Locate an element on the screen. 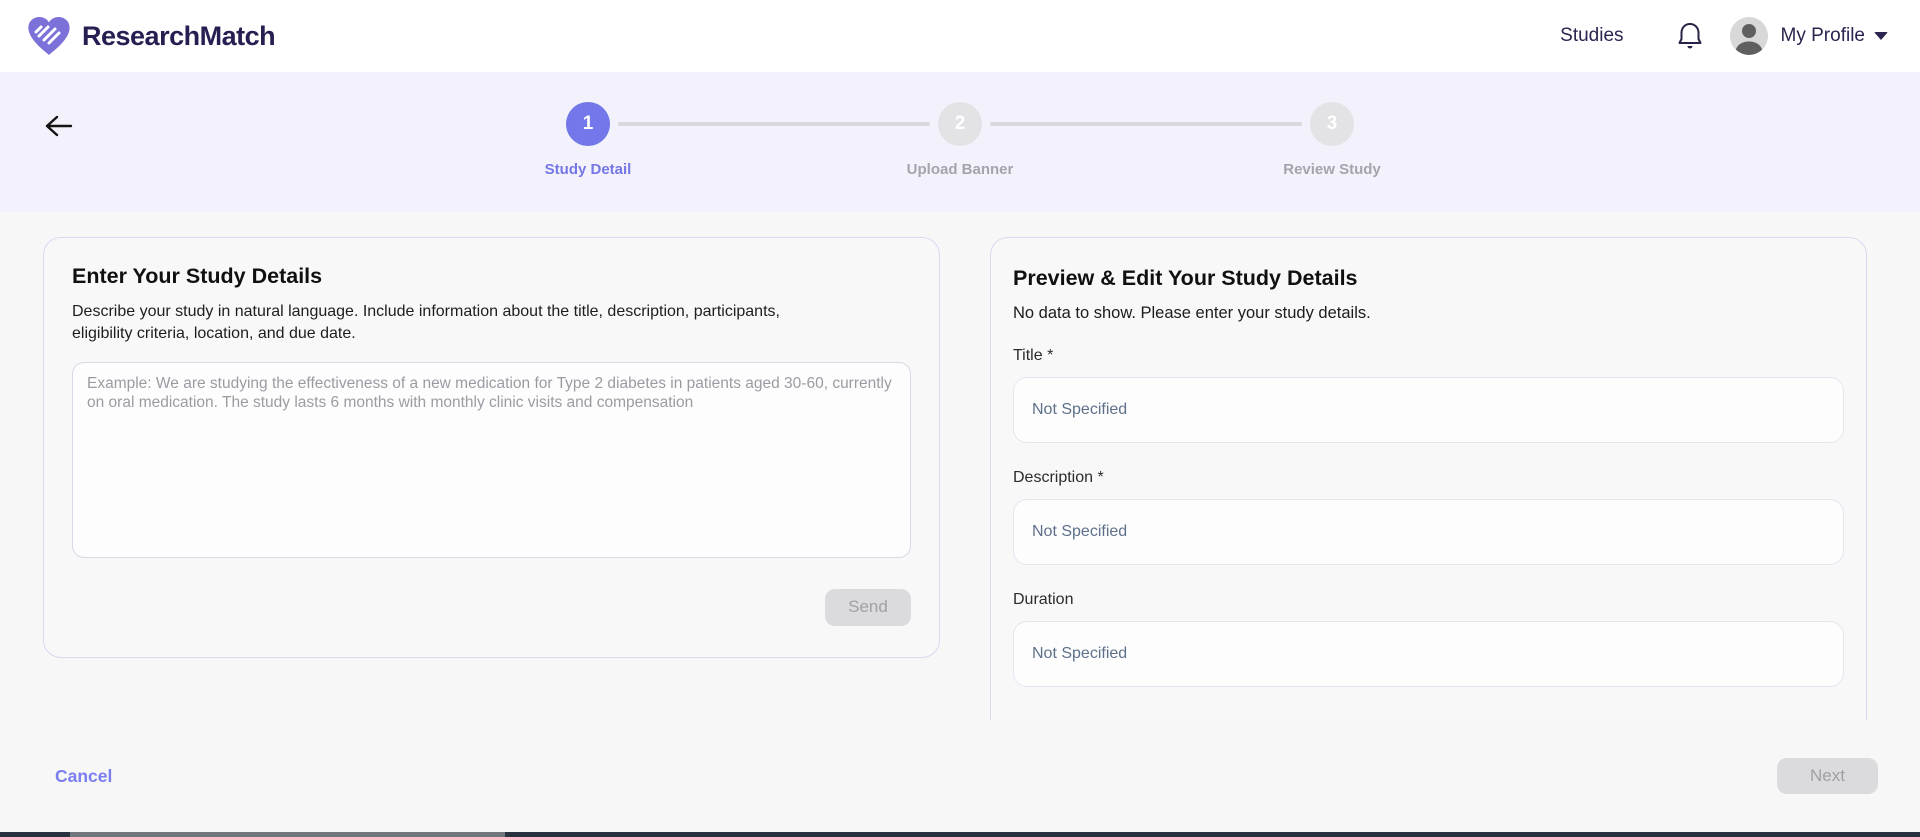  heart-handshake-logo-icon is located at coordinates (49, 36).